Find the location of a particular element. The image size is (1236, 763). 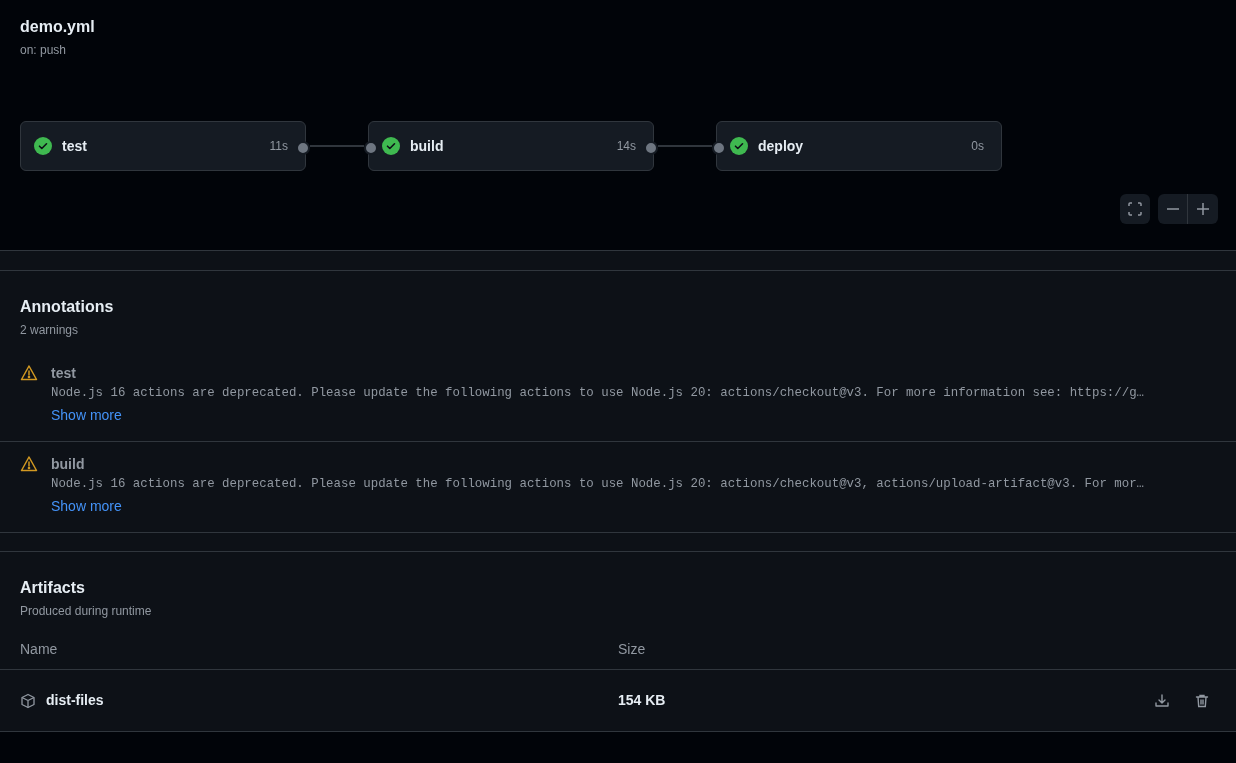

job-duration: 0s is located at coordinates (977, 146).